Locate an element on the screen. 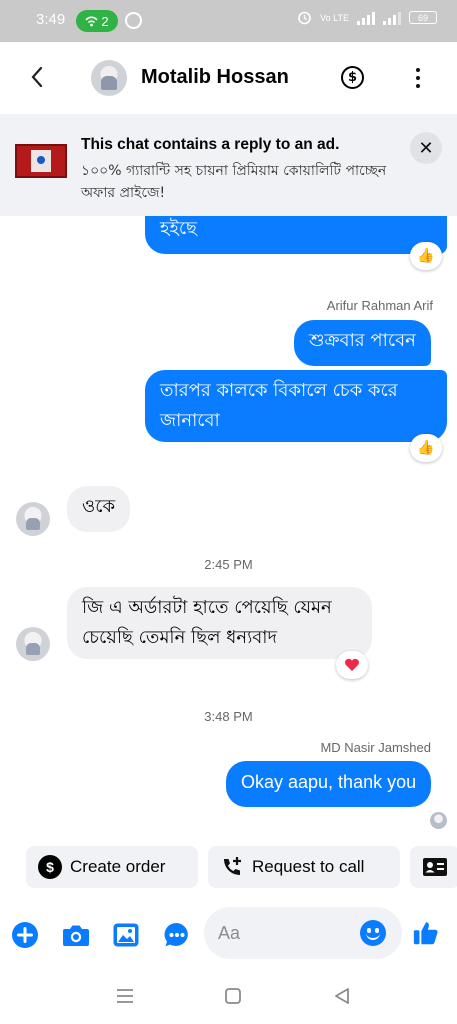 Image resolution: width=457 pixels, height=1024 pixels. gallery-button is located at coordinates (126, 935).